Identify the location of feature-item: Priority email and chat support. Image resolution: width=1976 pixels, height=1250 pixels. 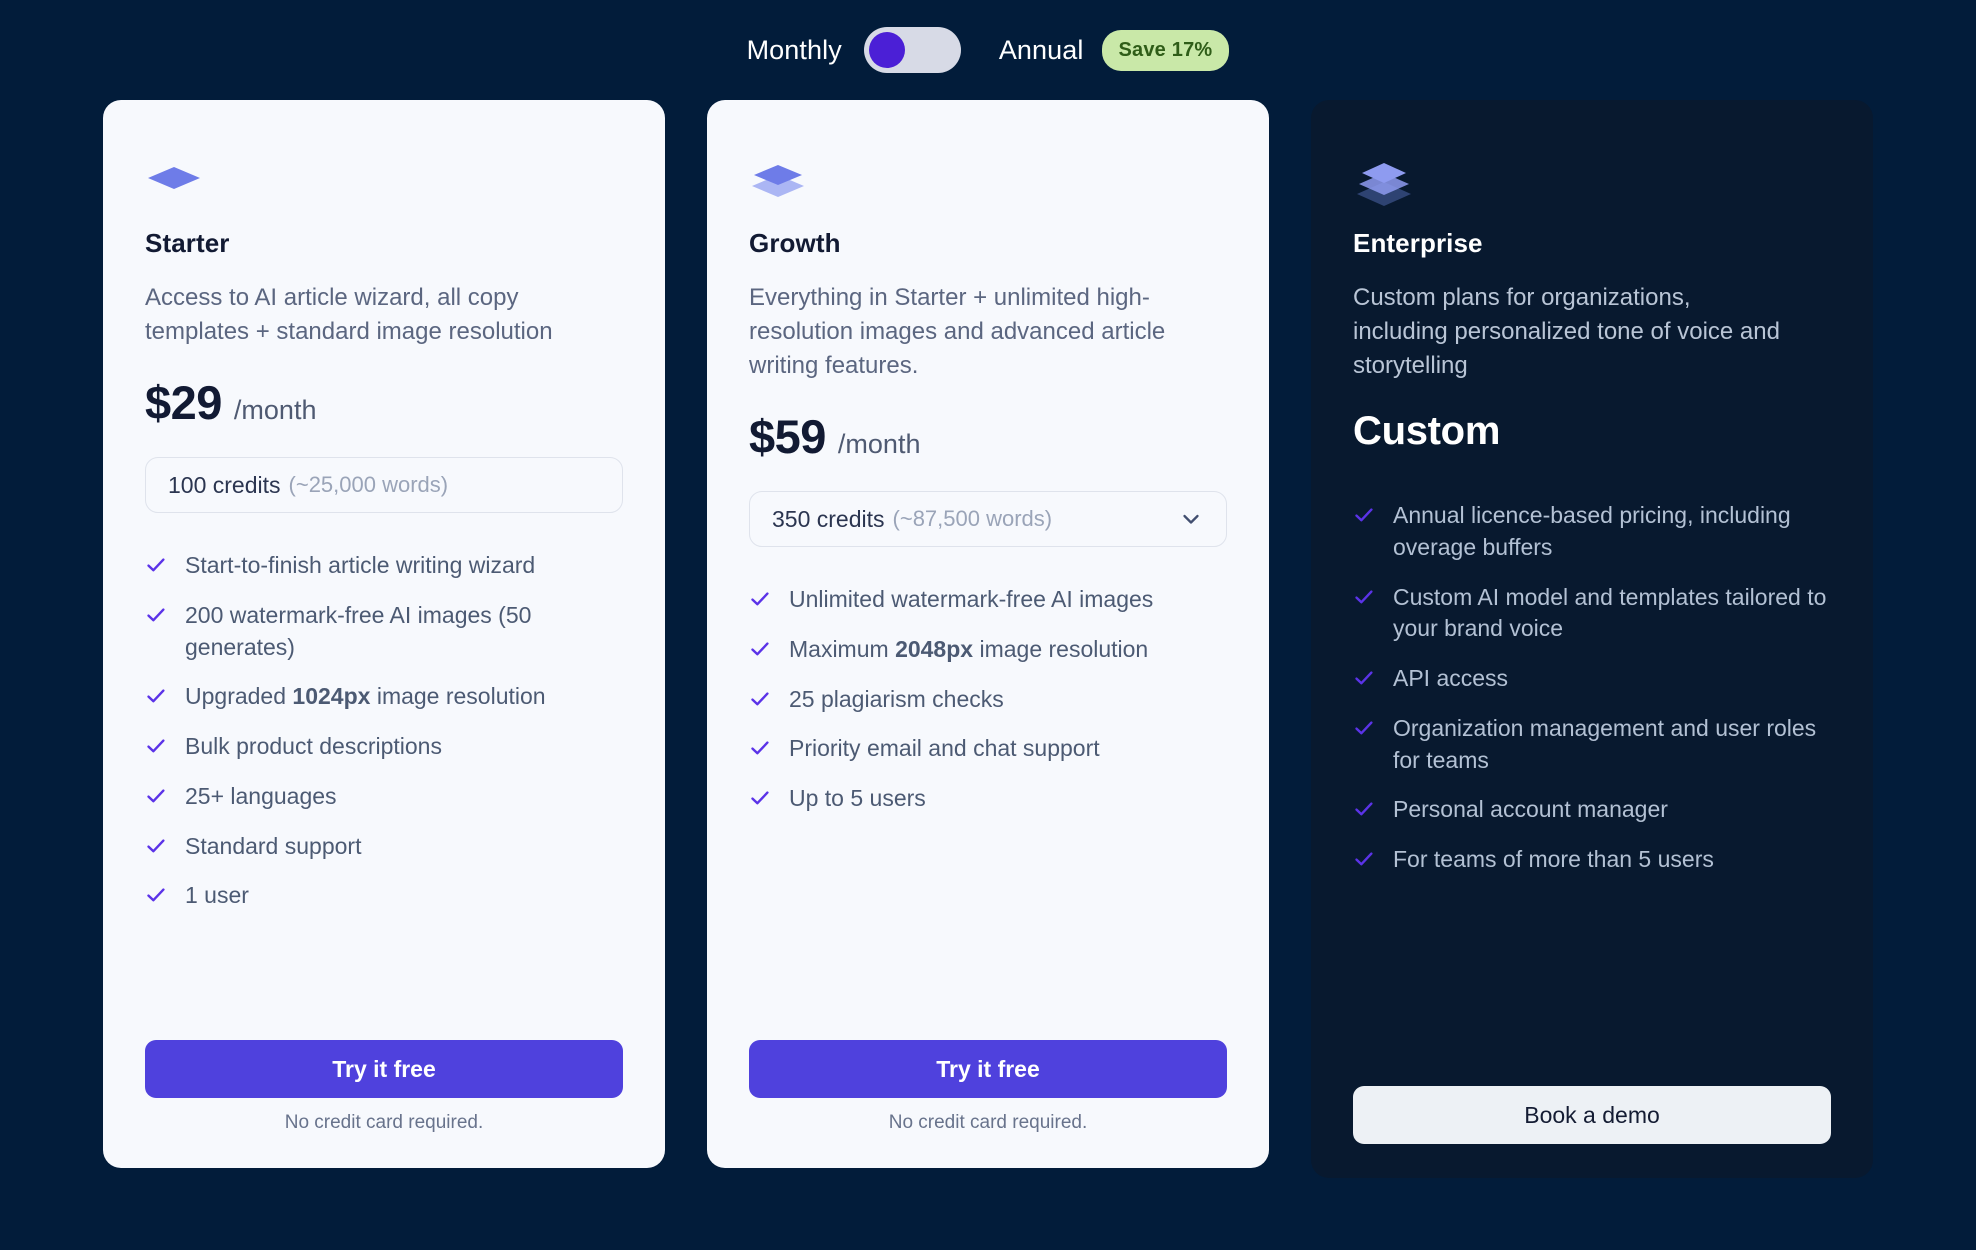
(988, 749).